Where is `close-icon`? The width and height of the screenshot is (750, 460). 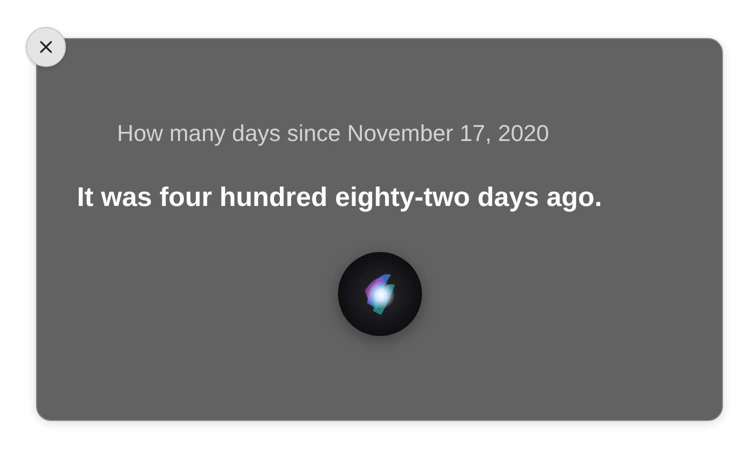
close-icon is located at coordinates (46, 47).